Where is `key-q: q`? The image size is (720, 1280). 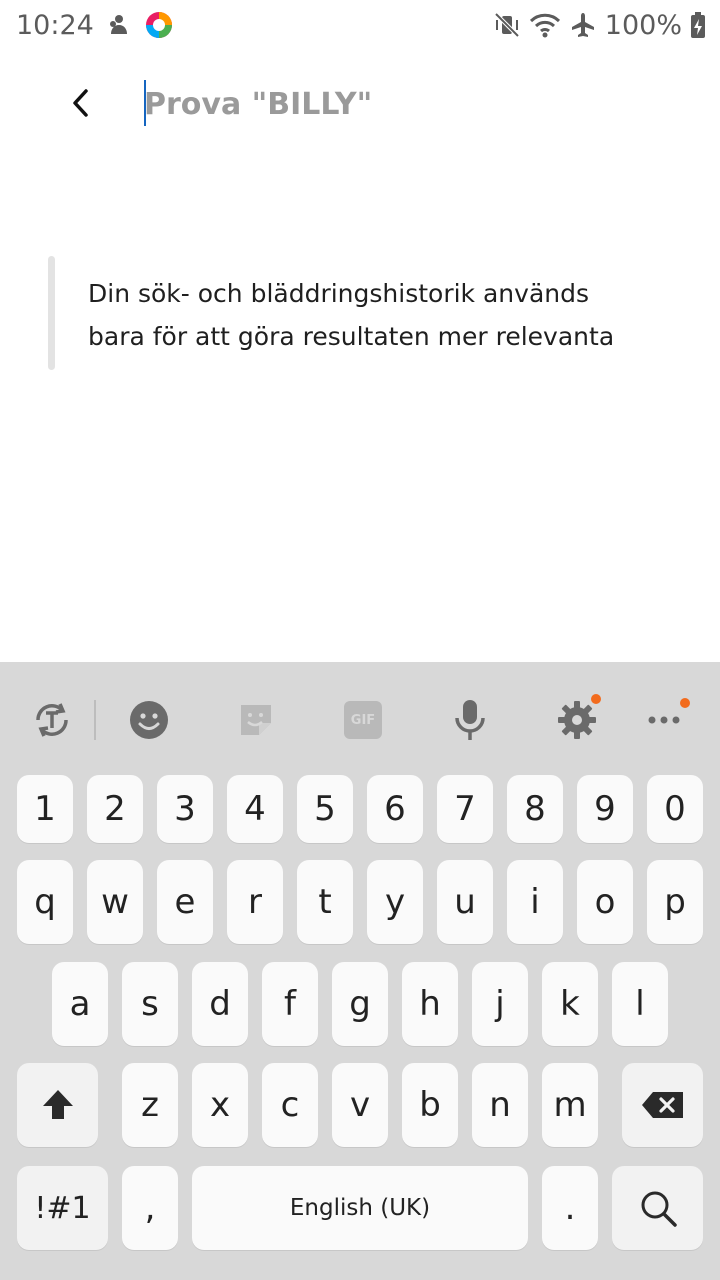 key-q: q is located at coordinates (45, 902).